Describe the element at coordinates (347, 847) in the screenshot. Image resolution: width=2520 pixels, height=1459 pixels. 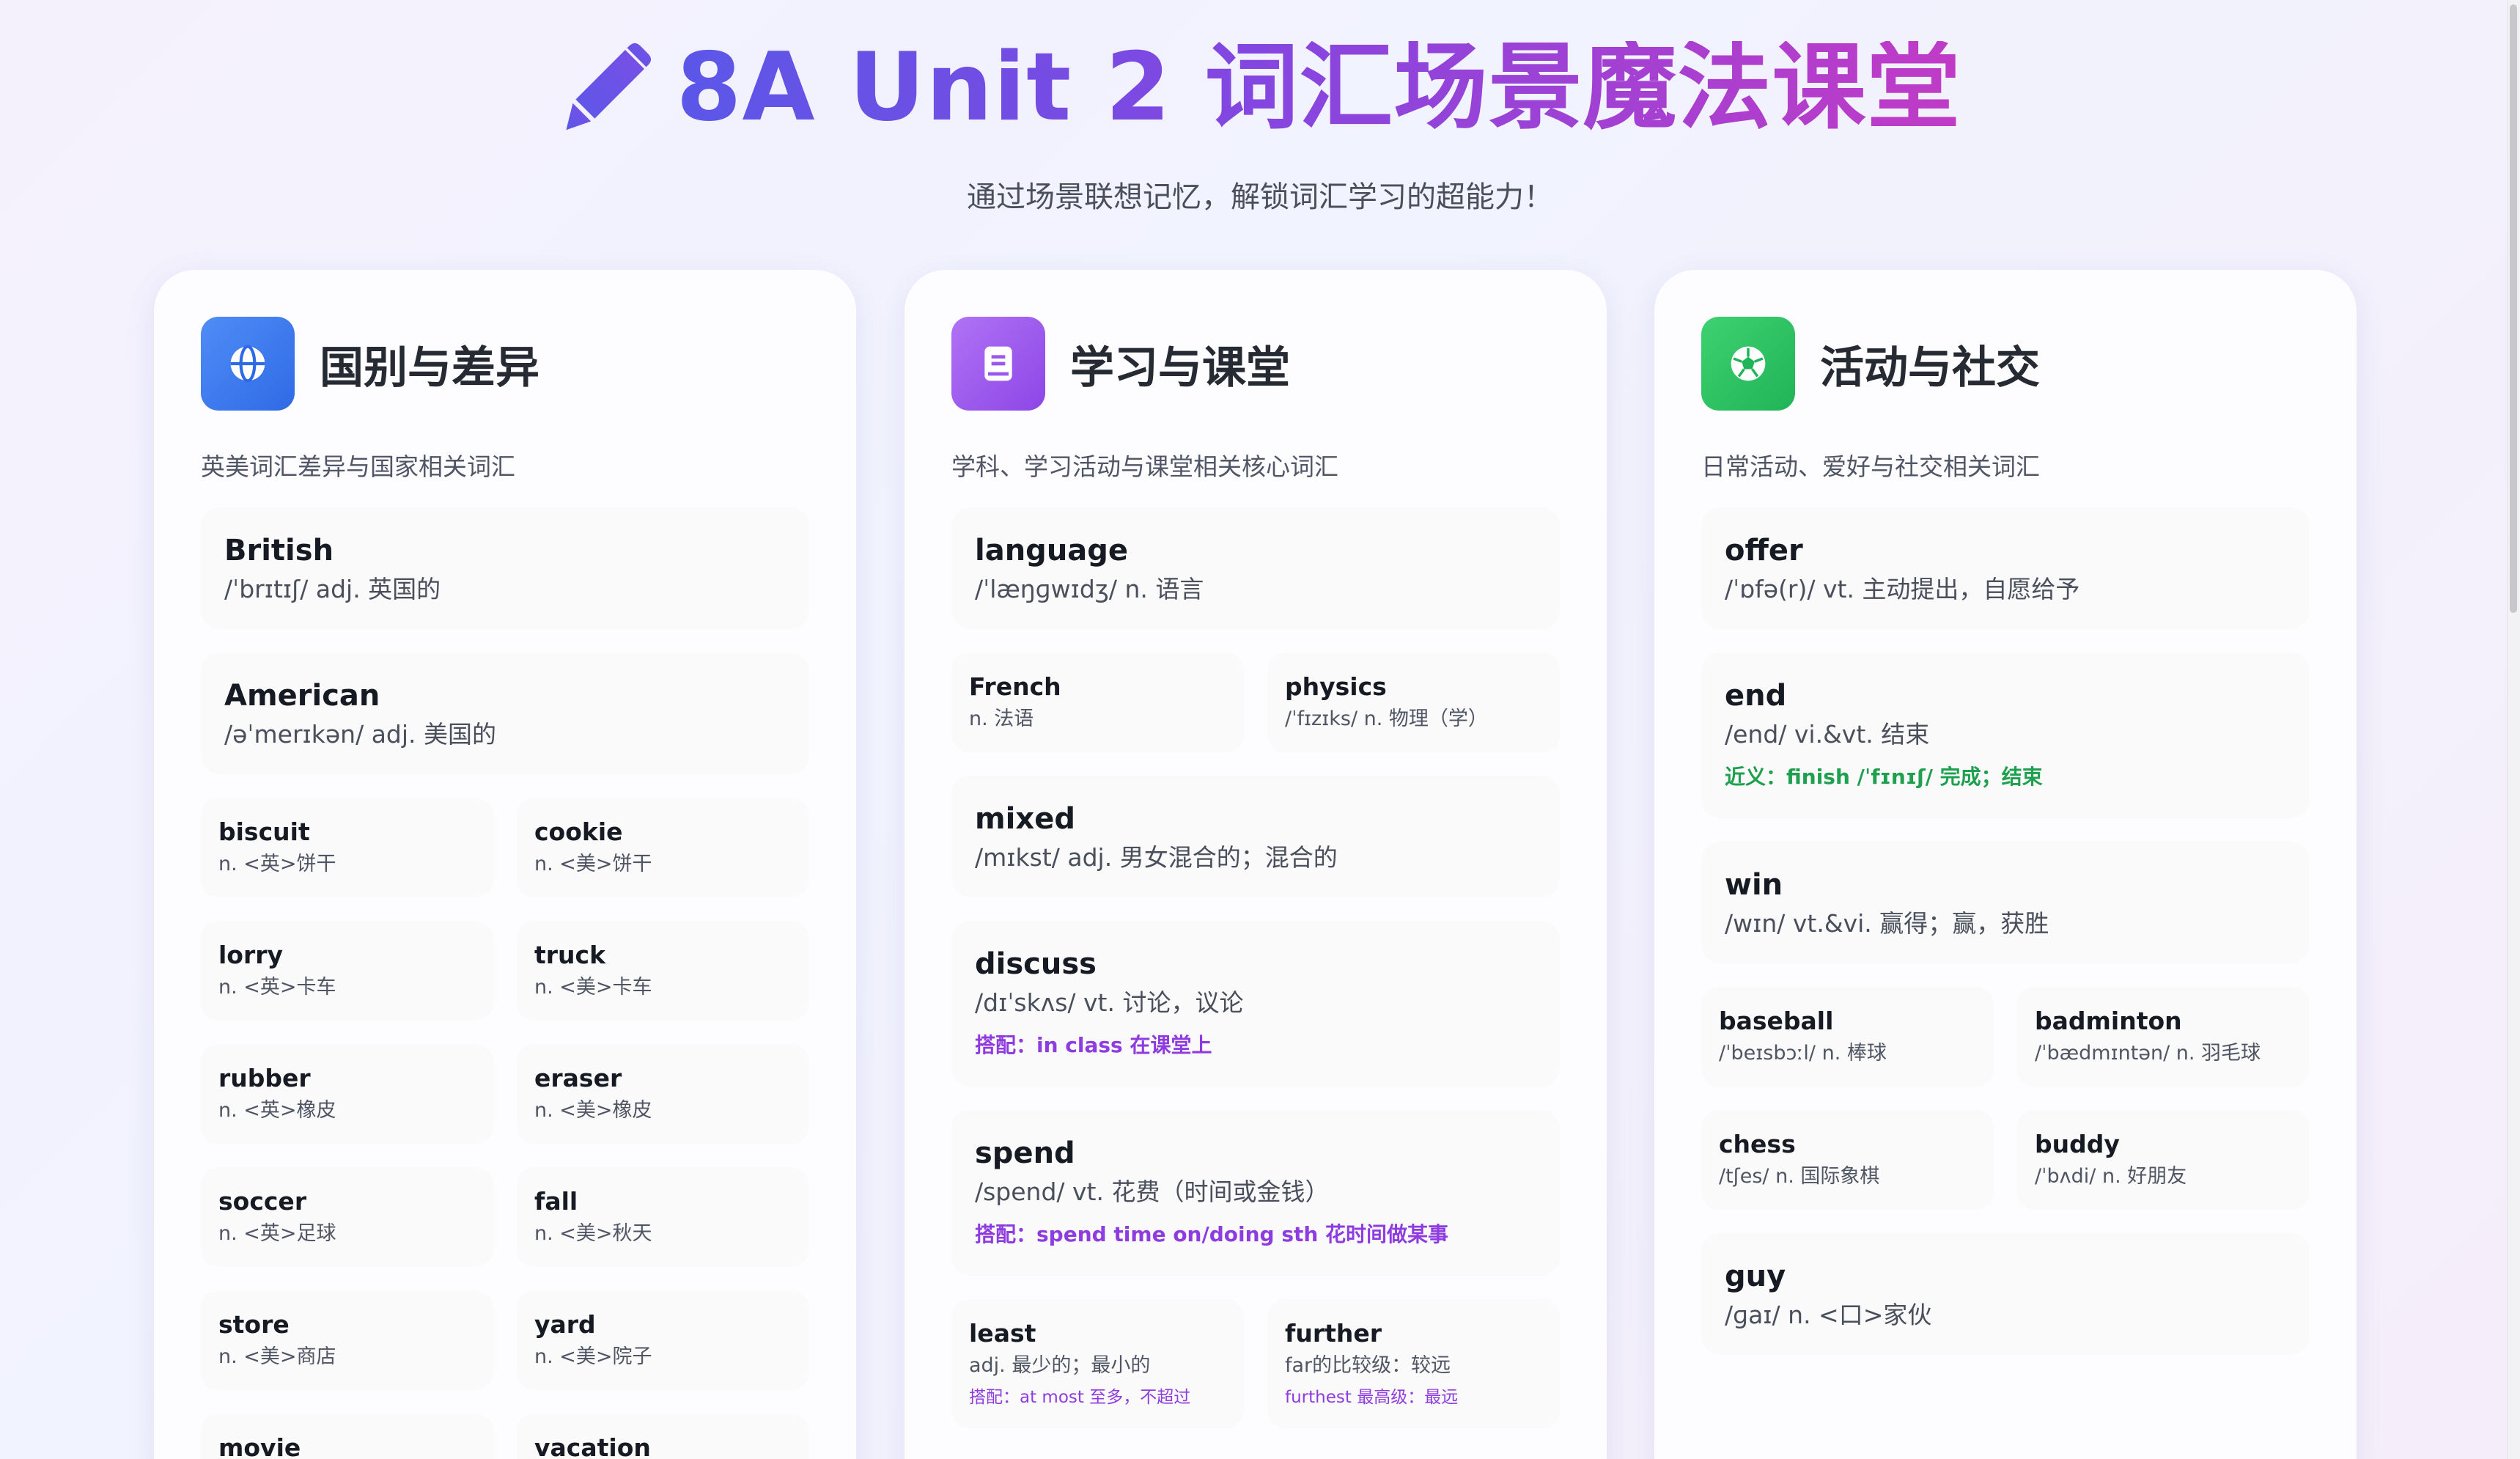
I see `word-card-small: biscuit n. <英>饼干` at that location.